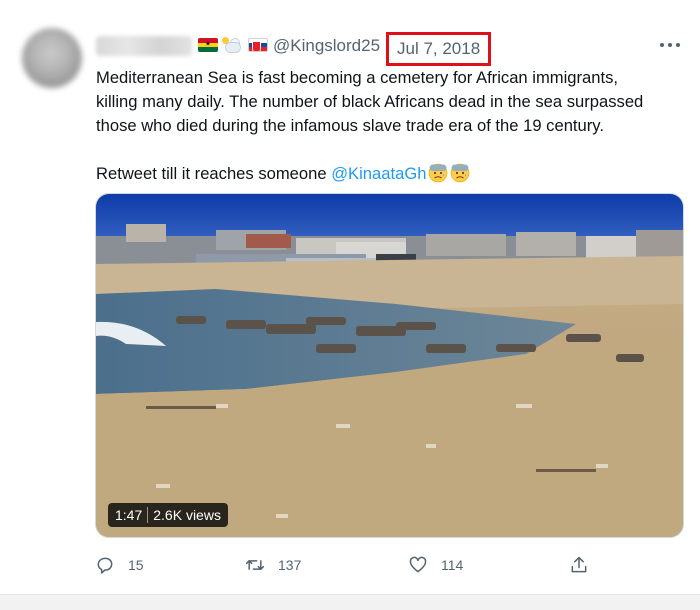  What do you see at coordinates (119, 565) in the screenshot?
I see `reply-button: 15` at bounding box center [119, 565].